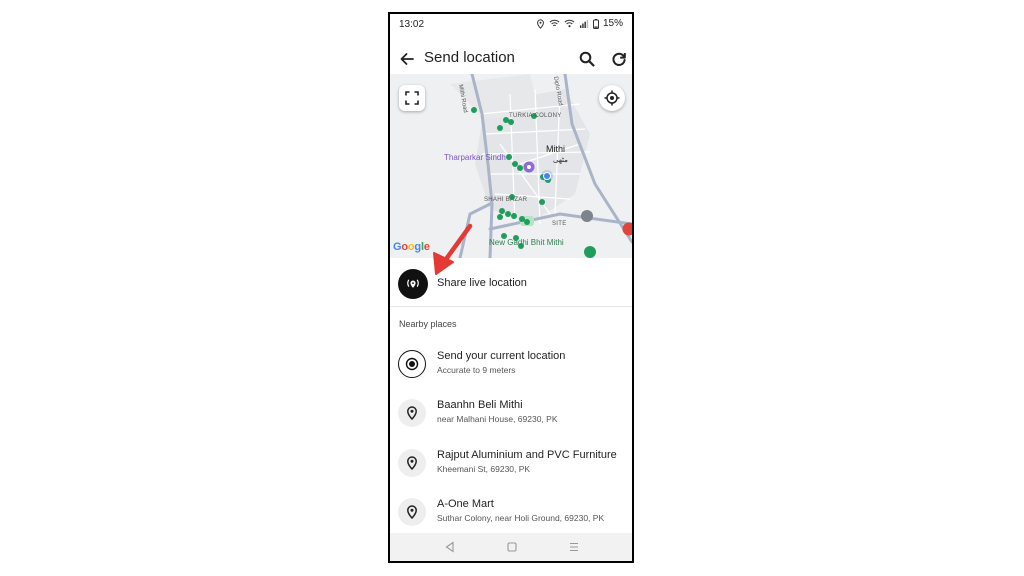 The height and width of the screenshot is (576, 1024). Describe the element at coordinates (501, 356) in the screenshot. I see `current-location-title: Send your current location` at that location.